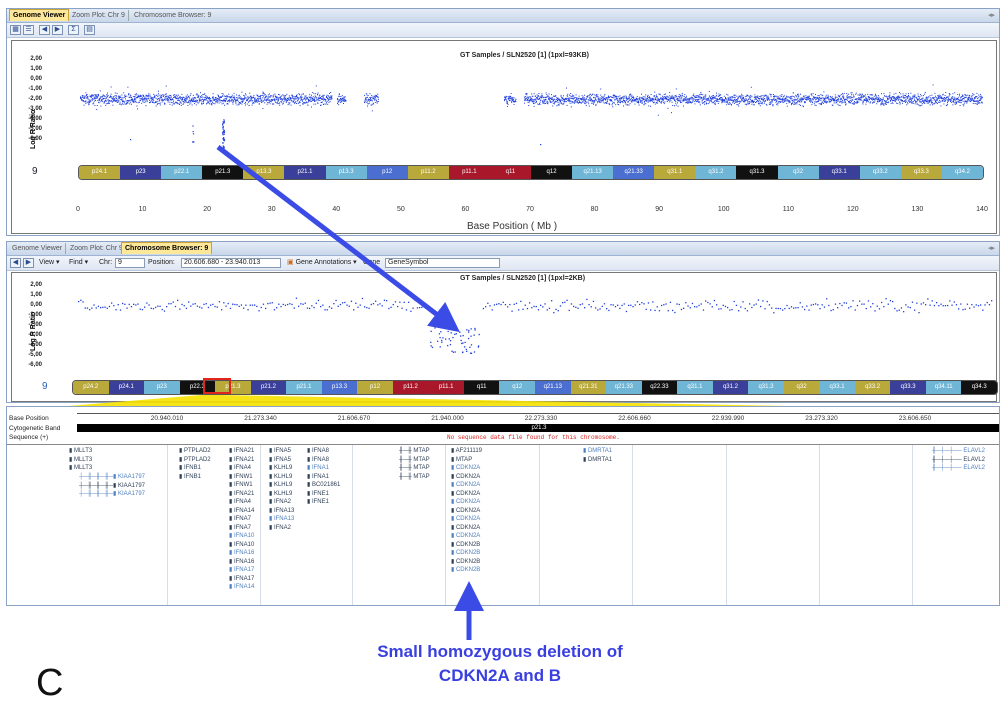 This screenshot has height=711, width=1000. I want to click on tab-chromosome-browser-2: Chromosome Browser: 9, so click(167, 248).